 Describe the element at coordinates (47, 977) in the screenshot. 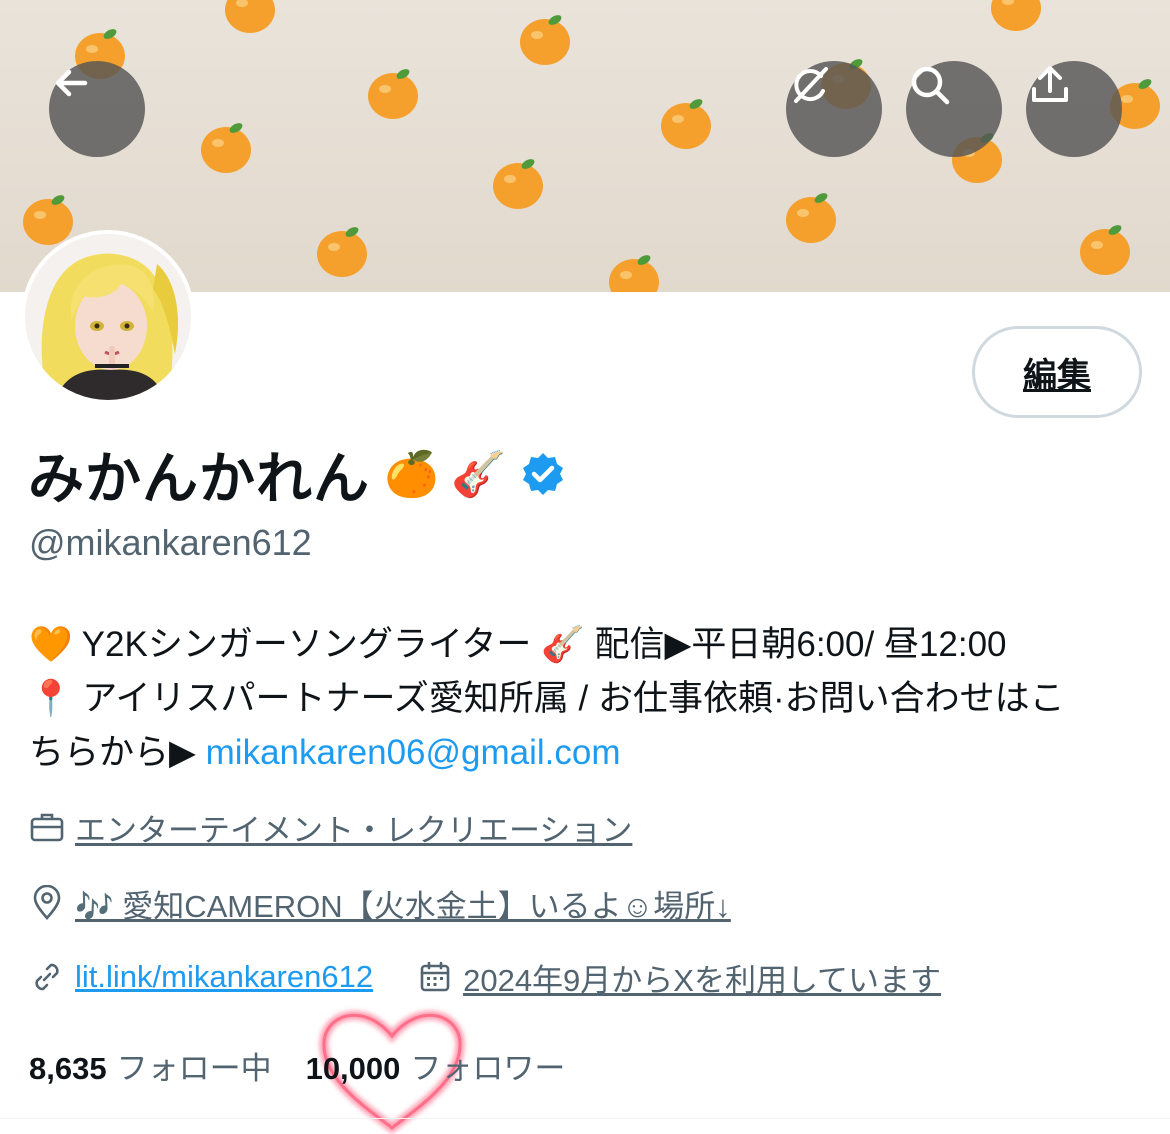

I see `link-icon` at that location.